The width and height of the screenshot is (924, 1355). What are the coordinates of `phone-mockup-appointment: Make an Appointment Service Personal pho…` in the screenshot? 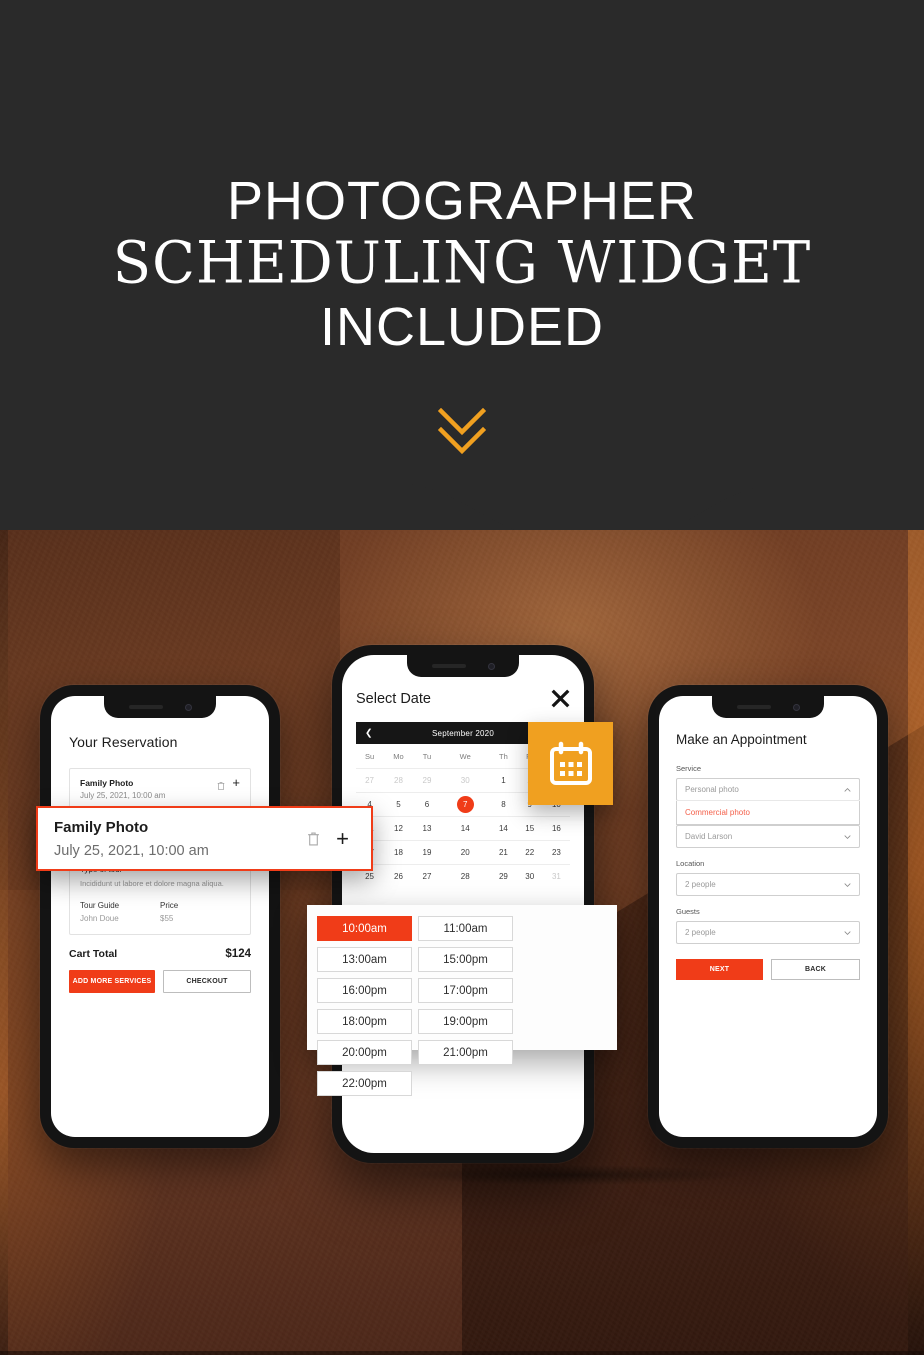 It's located at (768, 916).